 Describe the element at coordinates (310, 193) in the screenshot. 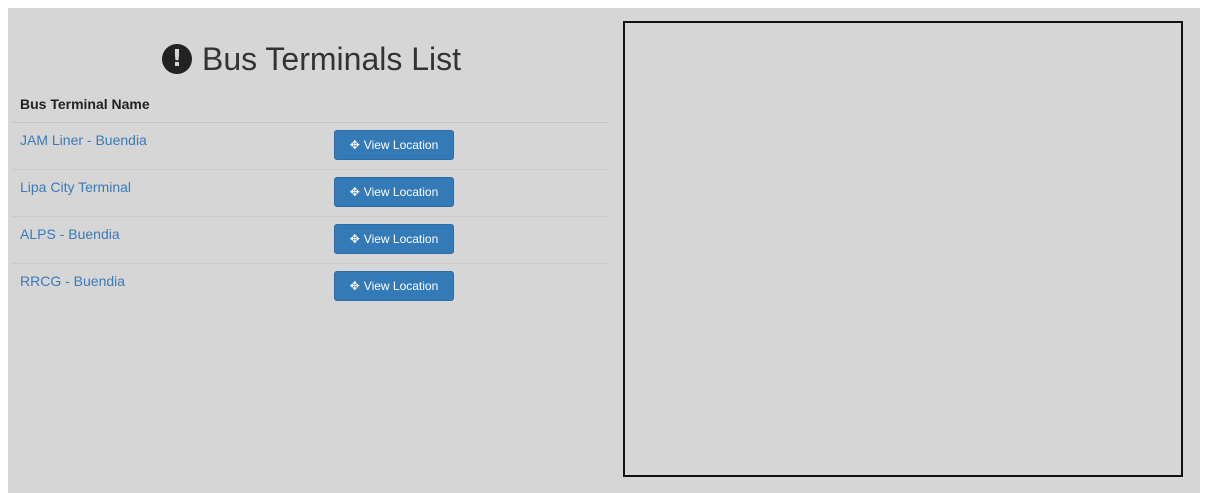

I see `table-row: Lipa City Terminal ✥ View Location` at that location.